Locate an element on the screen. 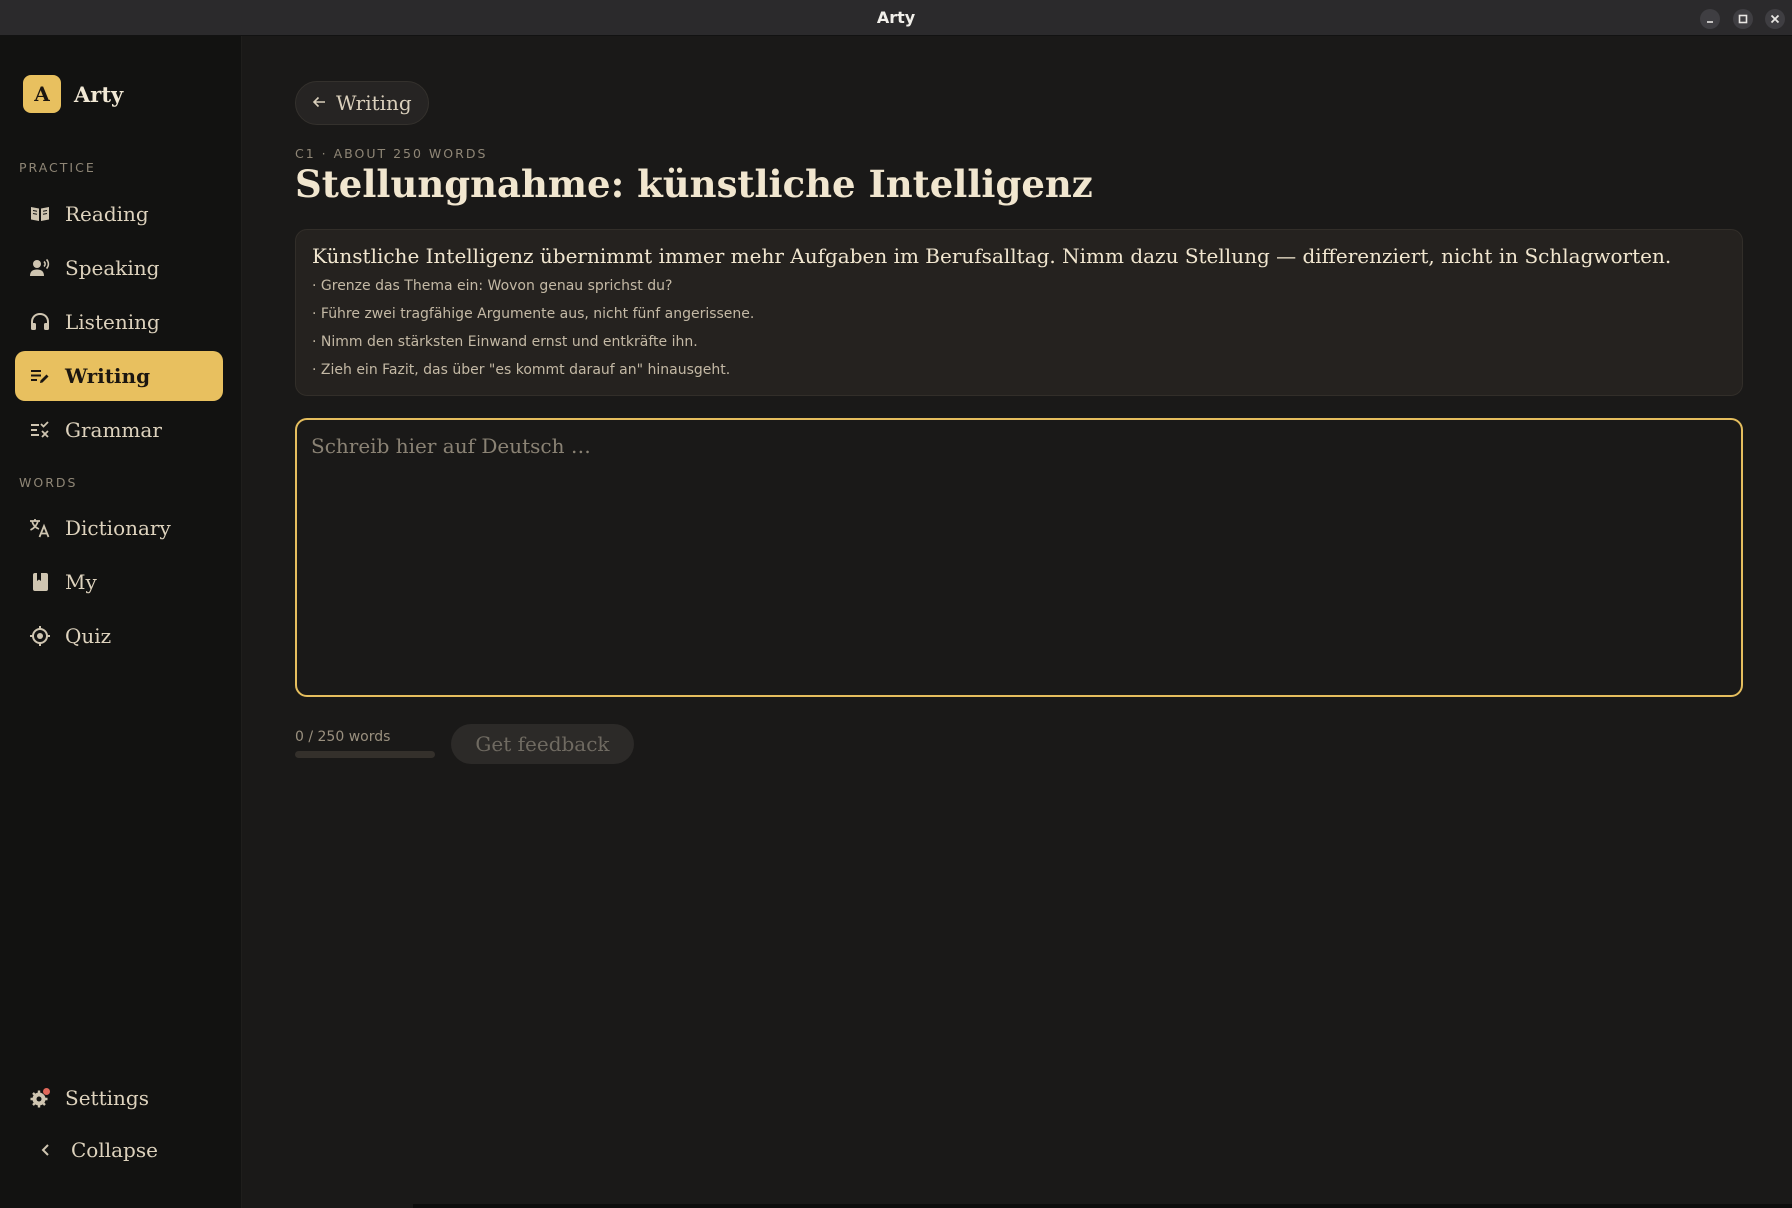 This screenshot has height=1208, width=1792. minimize-button is located at coordinates (1710, 19).